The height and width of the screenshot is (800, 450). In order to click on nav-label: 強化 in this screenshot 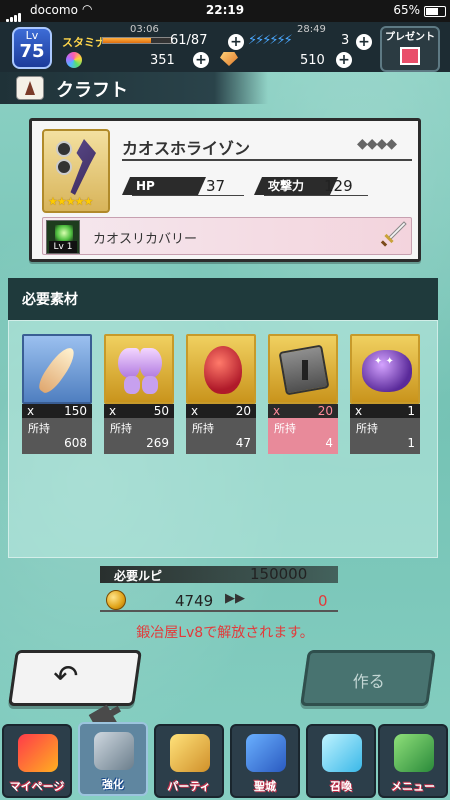, I will do `click(113, 784)`.